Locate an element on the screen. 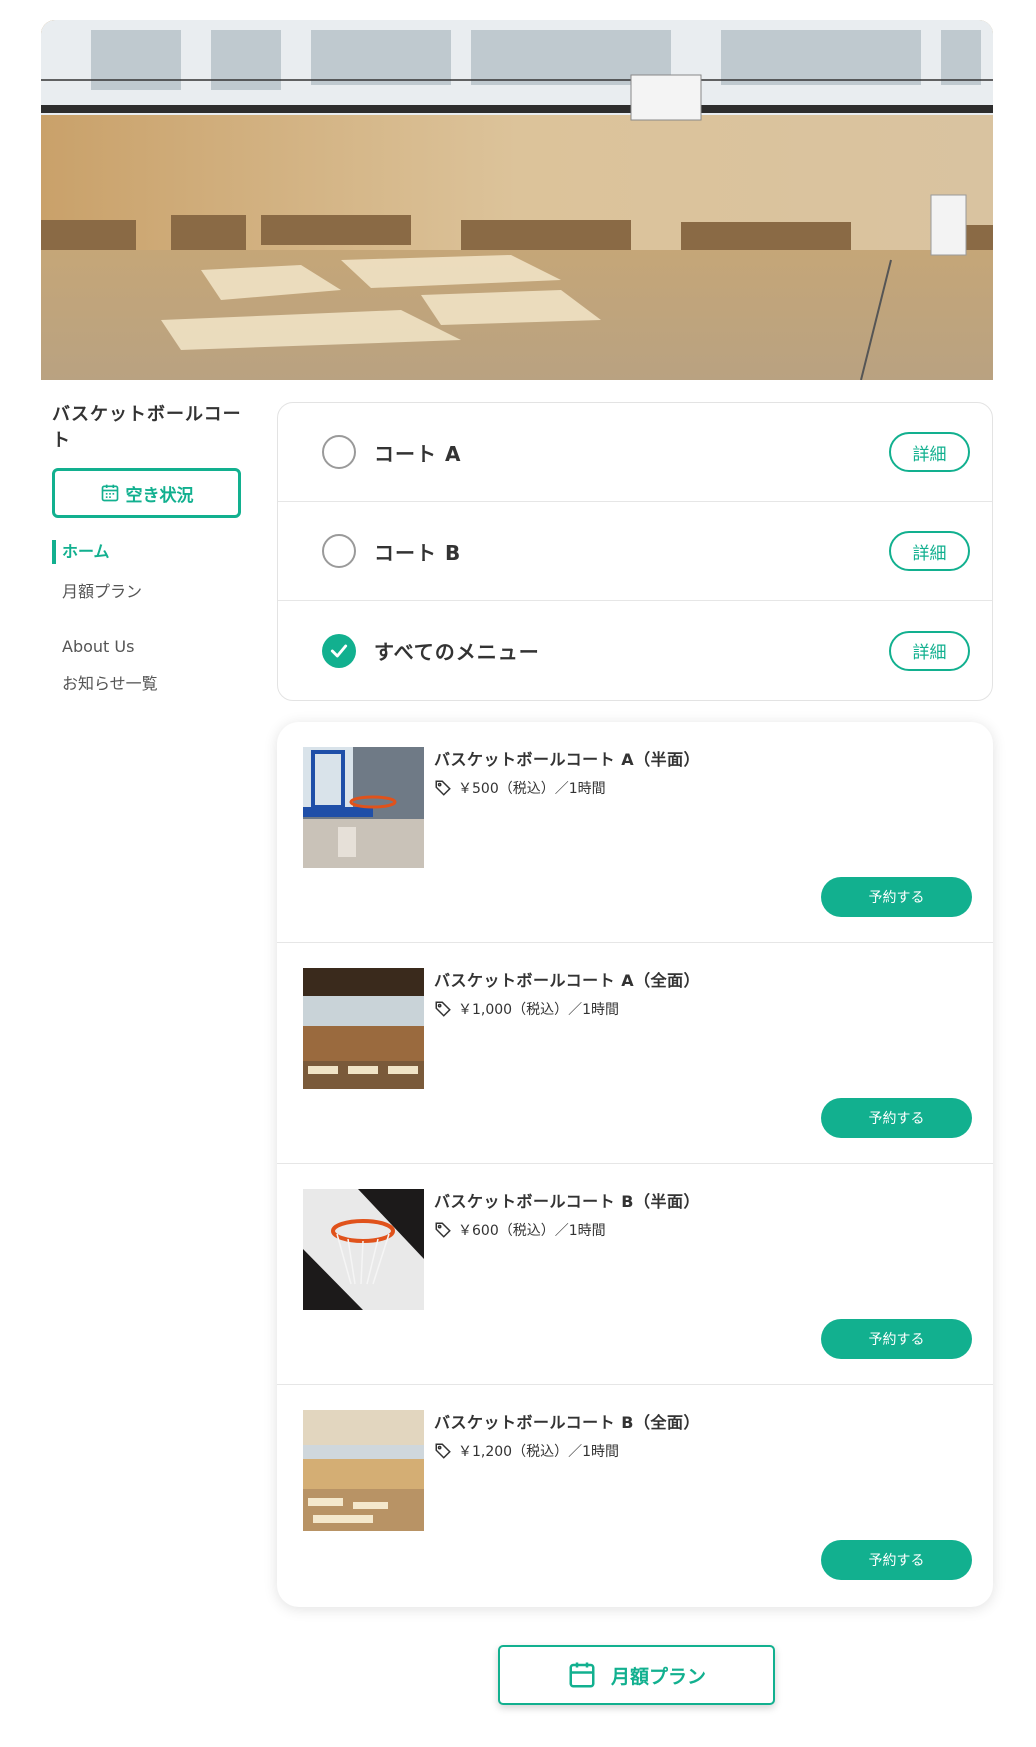 The image size is (1036, 1747). menu-item: バスケットボールコート B（全面） ￥1,200（税込）／1時間 予約する is located at coordinates (635, 1495).